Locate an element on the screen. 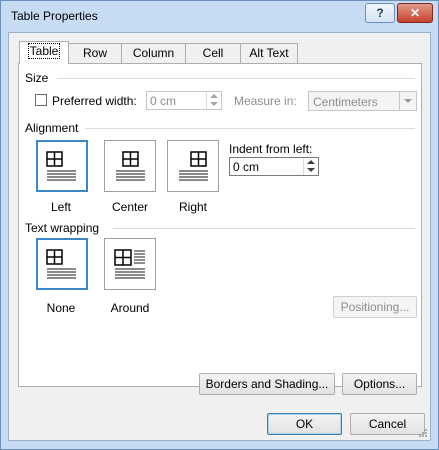  align-center-label: Center is located at coordinates (130, 207).